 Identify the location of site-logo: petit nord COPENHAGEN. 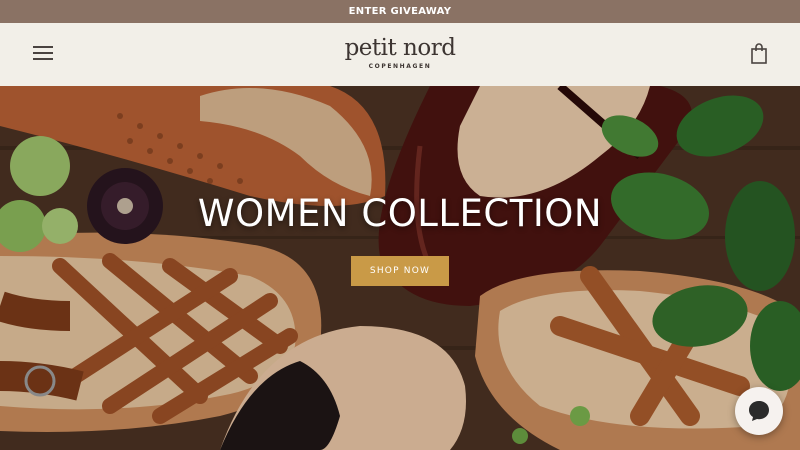
(400, 52).